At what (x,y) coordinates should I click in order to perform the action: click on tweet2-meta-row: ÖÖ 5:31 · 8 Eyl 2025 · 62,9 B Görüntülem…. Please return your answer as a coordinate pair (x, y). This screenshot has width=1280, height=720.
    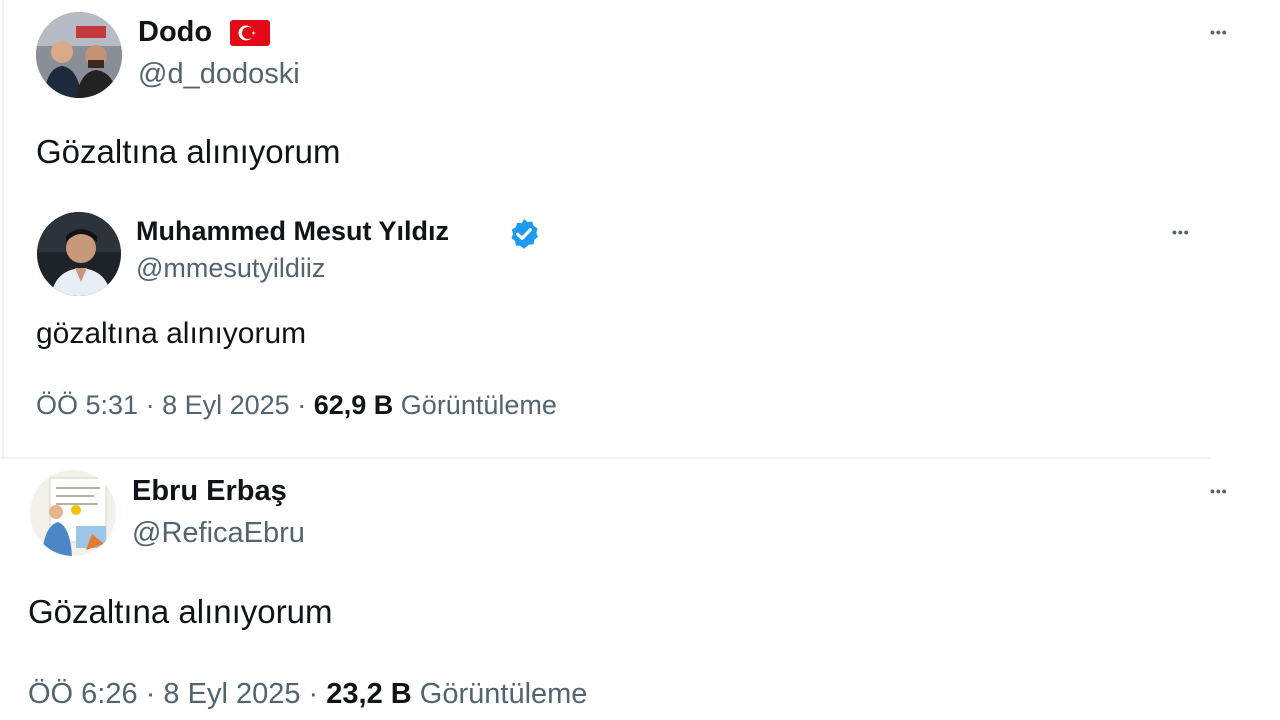
    Looking at the image, I should click on (296, 405).